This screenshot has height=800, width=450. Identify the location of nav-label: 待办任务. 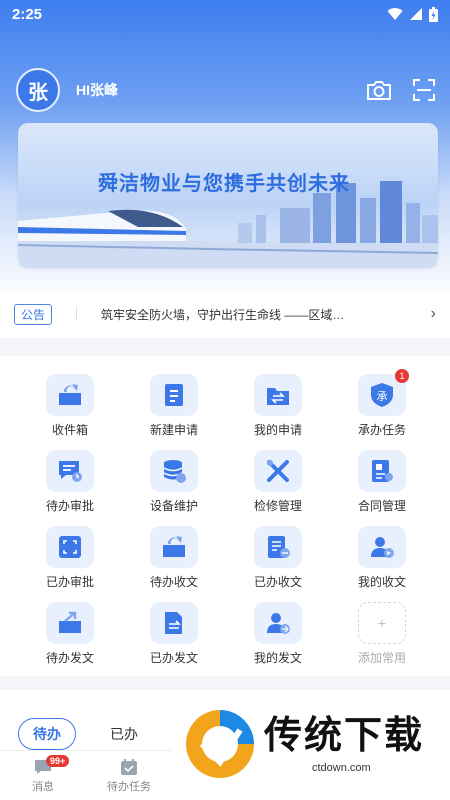
(129, 786).